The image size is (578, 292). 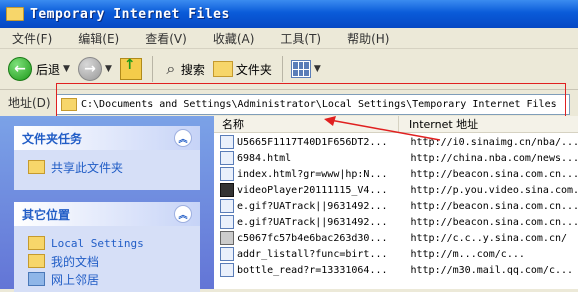 What do you see at coordinates (192, 69) in the screenshot?
I see `search-label: 搜索` at bounding box center [192, 69].